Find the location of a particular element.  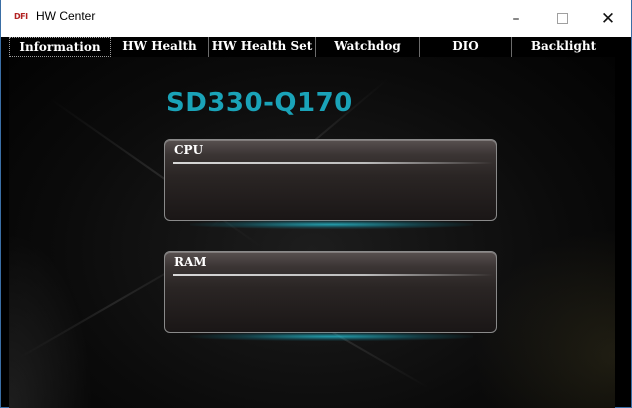

model-name: SD330-Q170 is located at coordinates (259, 103).